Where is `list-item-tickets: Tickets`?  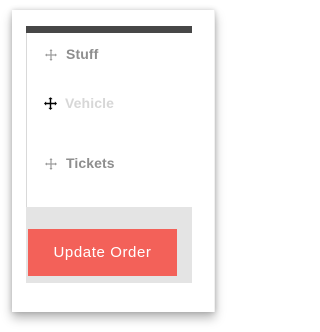
list-item-tickets: Tickets is located at coordinates (80, 163).